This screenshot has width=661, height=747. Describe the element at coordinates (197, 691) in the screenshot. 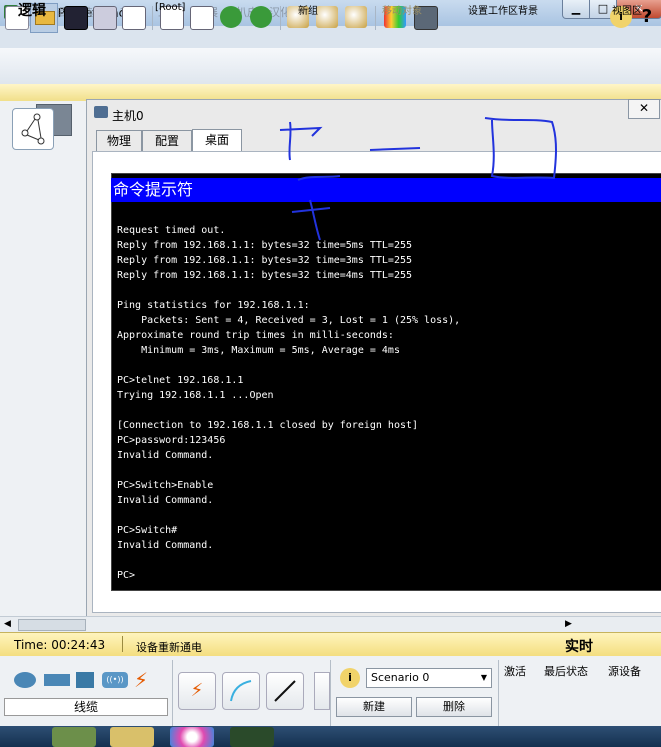

I see `auto-connect-cable-icon: ⚡` at that location.